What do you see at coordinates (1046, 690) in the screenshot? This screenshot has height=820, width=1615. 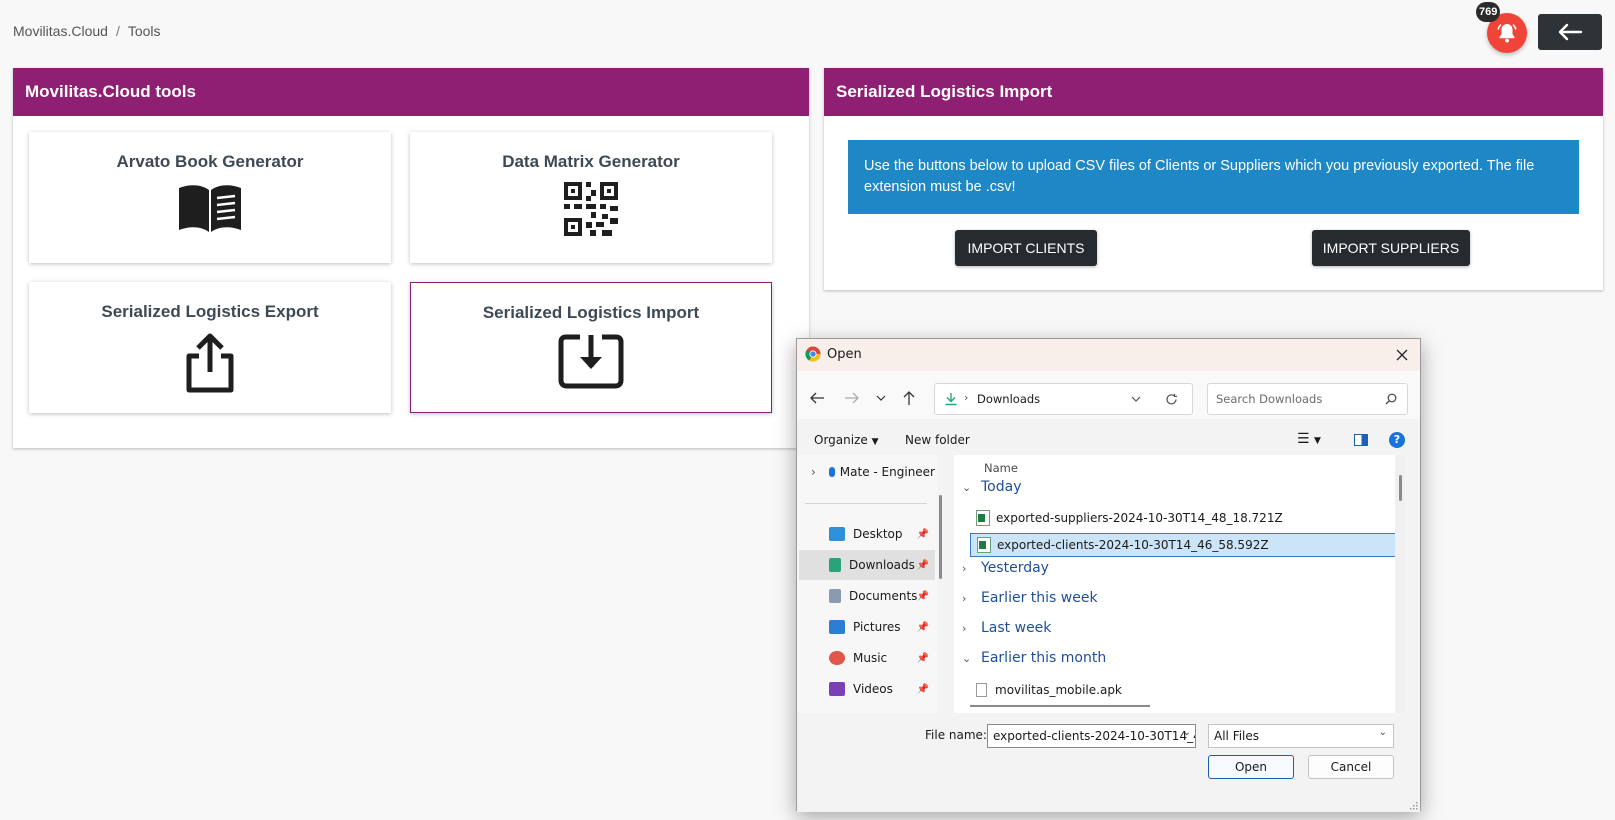 I see `file-item-apk: movilitas_mobile.apk` at bounding box center [1046, 690].